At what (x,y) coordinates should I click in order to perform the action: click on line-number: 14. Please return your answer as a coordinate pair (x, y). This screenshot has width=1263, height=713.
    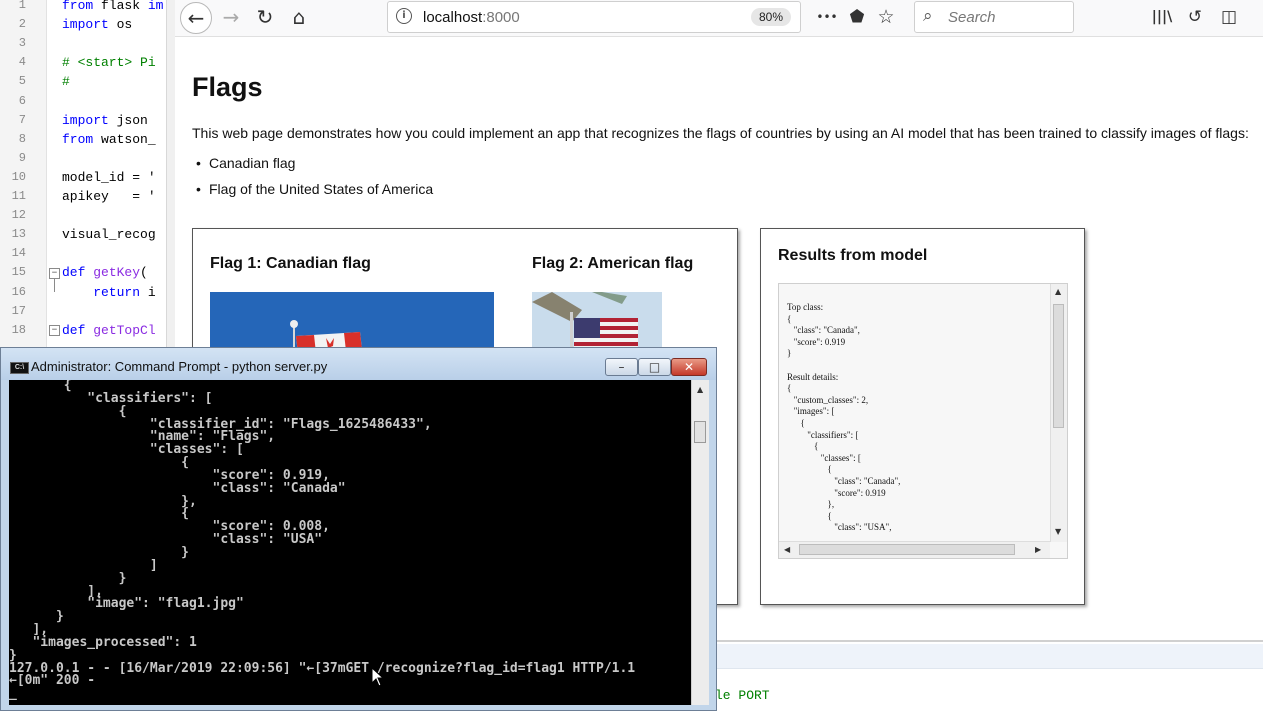
    Looking at the image, I should click on (18, 253).